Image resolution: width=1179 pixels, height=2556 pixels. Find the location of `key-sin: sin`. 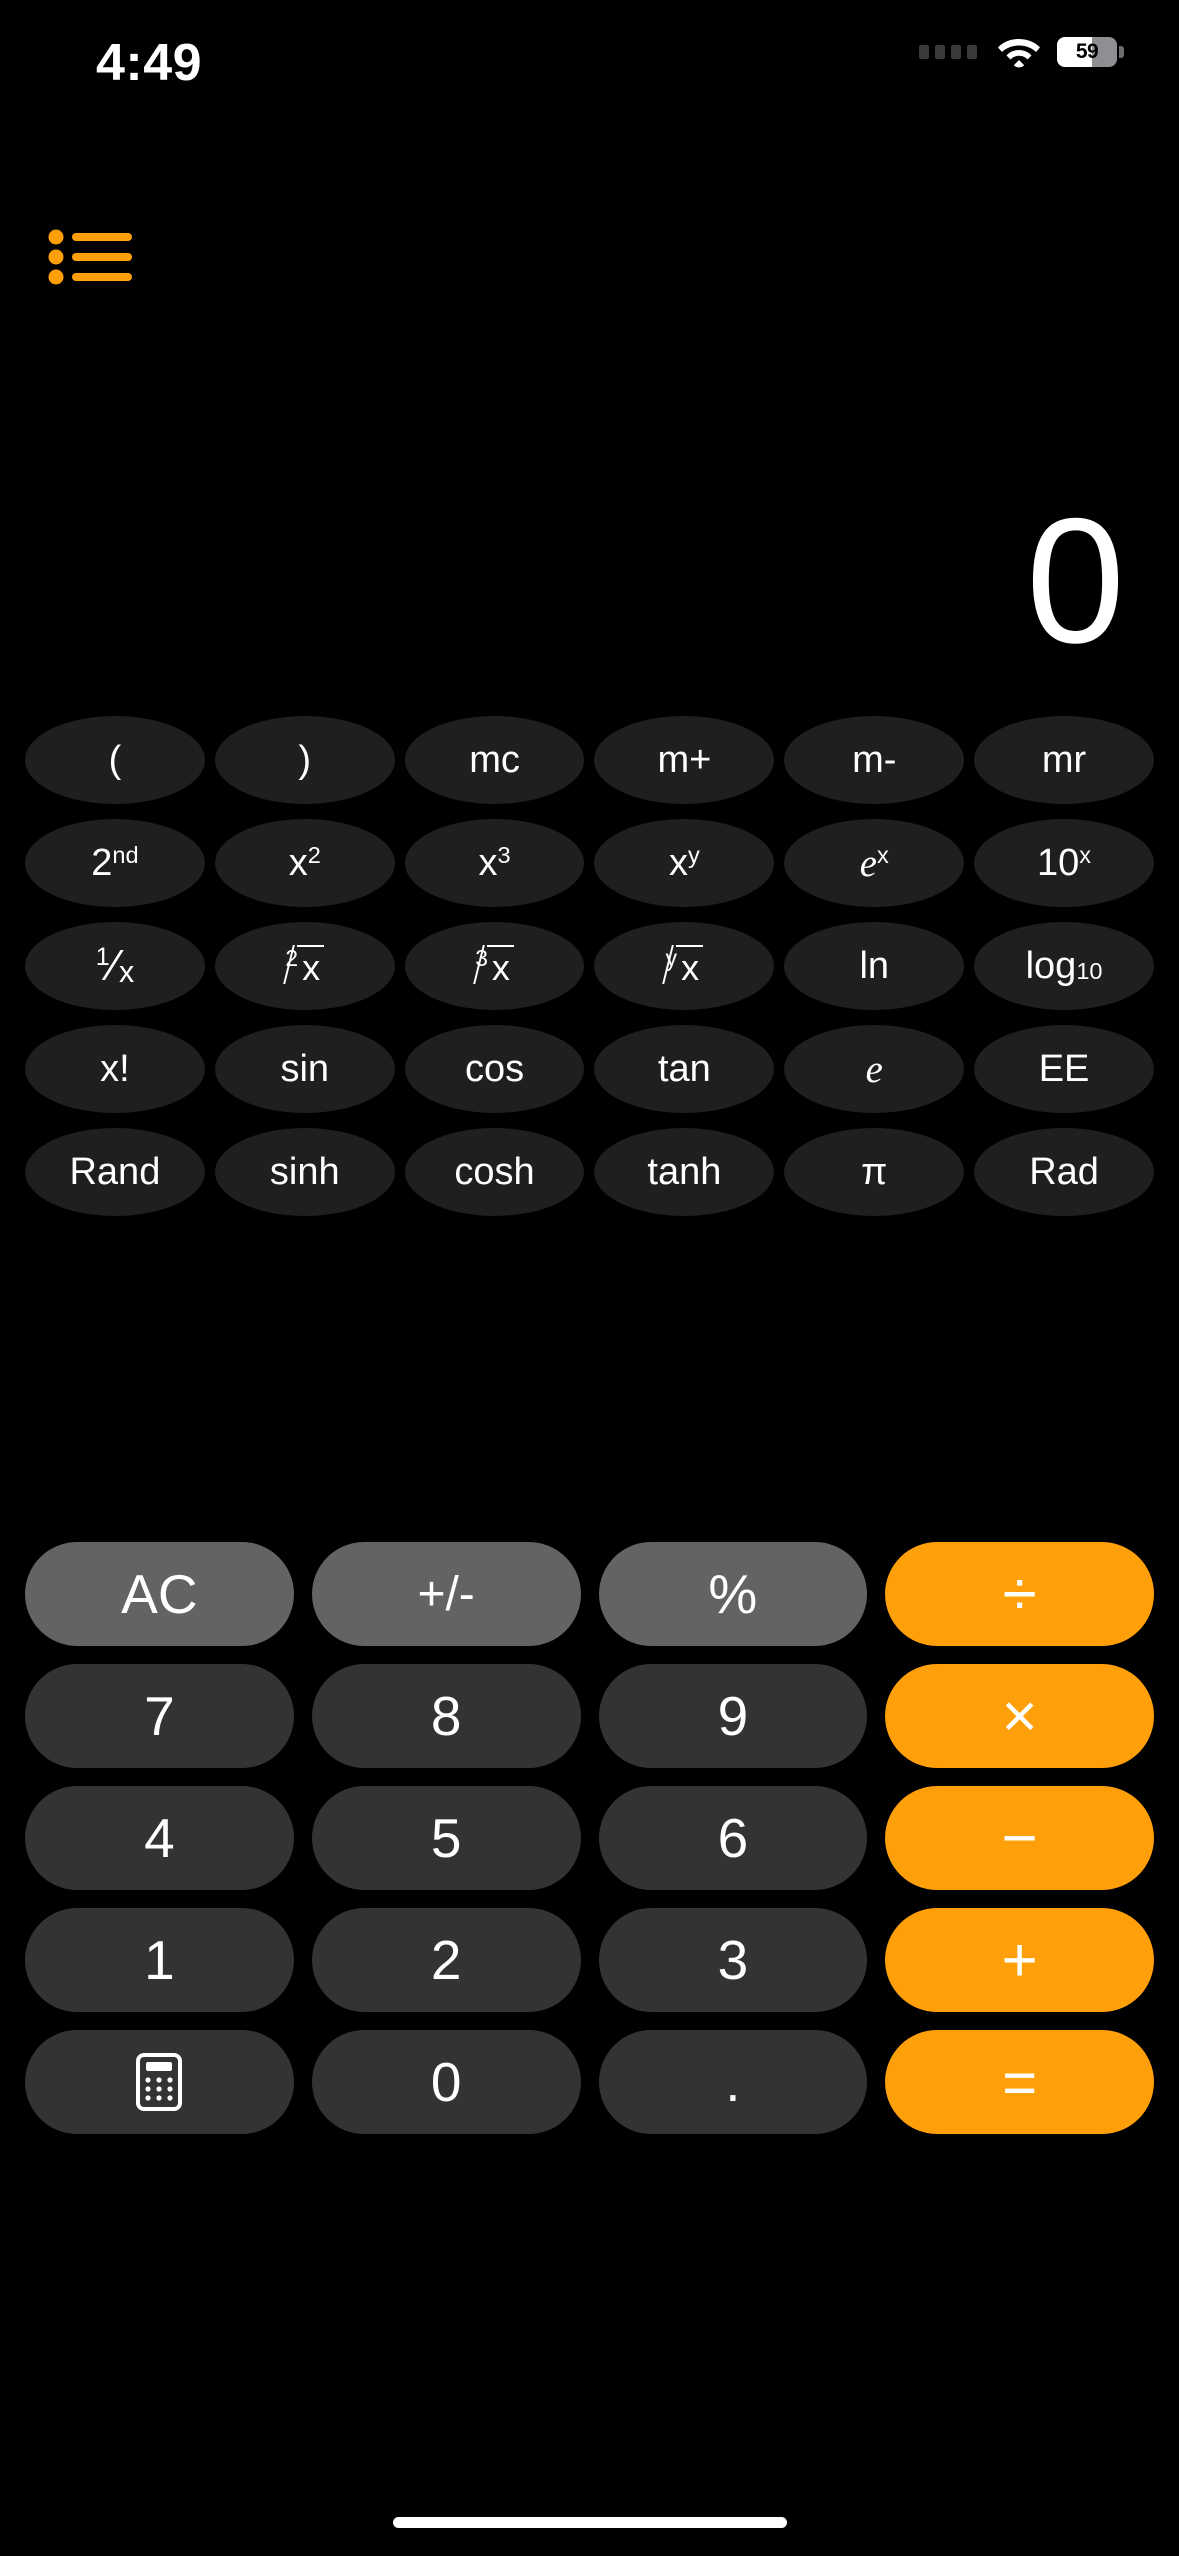

key-sin: sin is located at coordinates (304, 1069).